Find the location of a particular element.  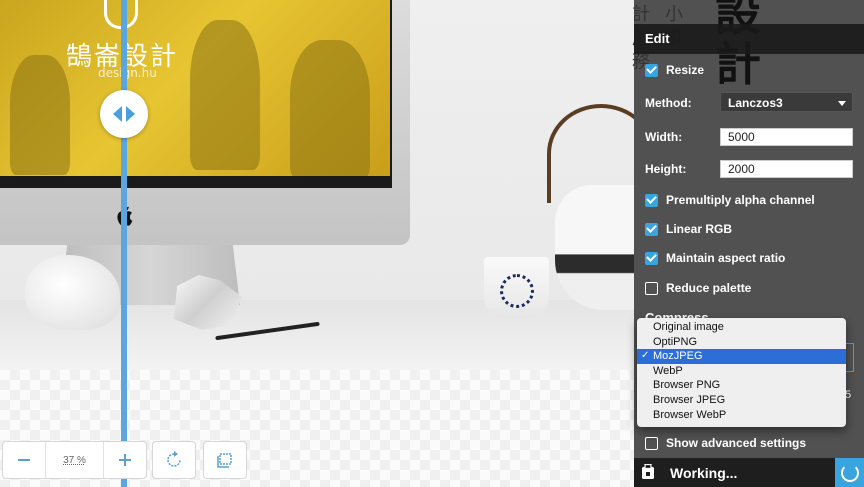

zoom-controls: 37 % is located at coordinates (74, 460).